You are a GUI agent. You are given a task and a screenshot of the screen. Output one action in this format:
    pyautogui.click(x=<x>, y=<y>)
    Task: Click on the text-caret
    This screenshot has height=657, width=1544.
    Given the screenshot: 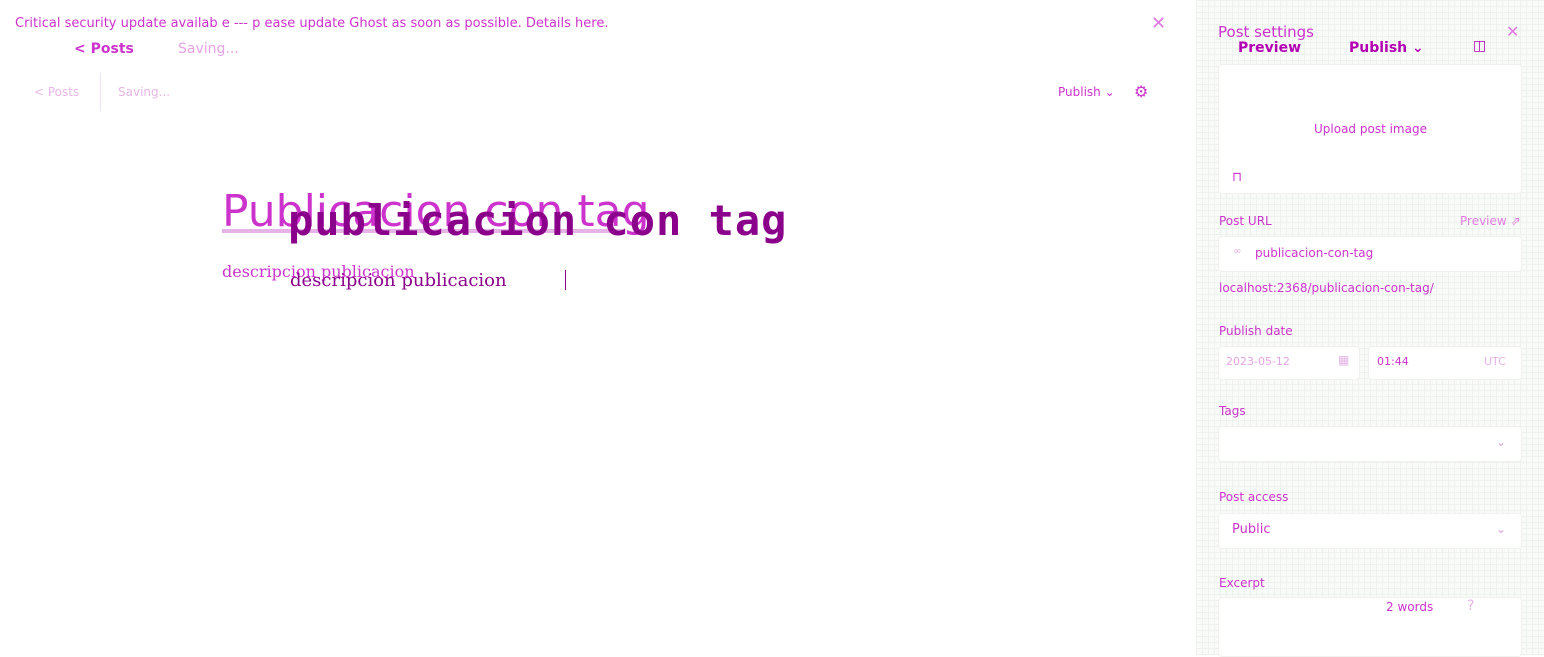 What is the action you would take?
    pyautogui.click(x=565, y=280)
    